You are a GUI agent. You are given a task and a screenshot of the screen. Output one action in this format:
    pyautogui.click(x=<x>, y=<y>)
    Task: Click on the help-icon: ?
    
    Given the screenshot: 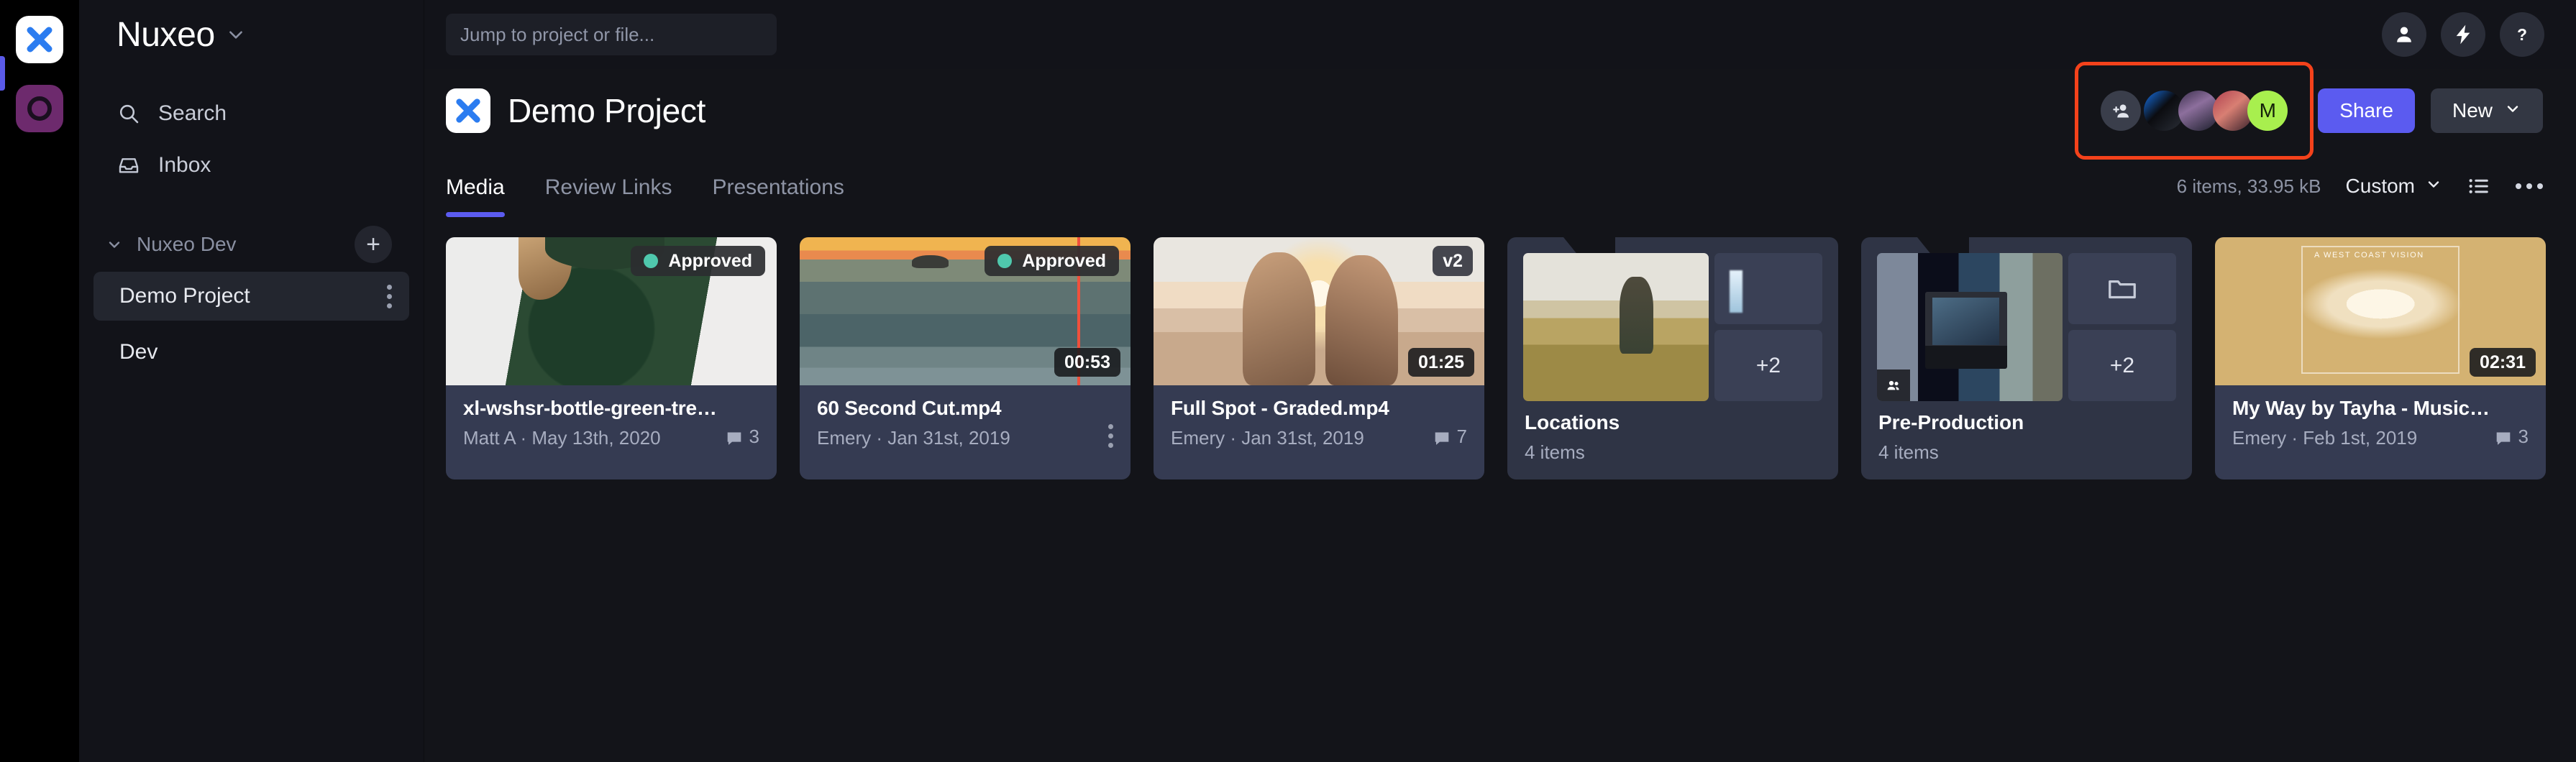 What is the action you would take?
    pyautogui.click(x=2522, y=34)
    